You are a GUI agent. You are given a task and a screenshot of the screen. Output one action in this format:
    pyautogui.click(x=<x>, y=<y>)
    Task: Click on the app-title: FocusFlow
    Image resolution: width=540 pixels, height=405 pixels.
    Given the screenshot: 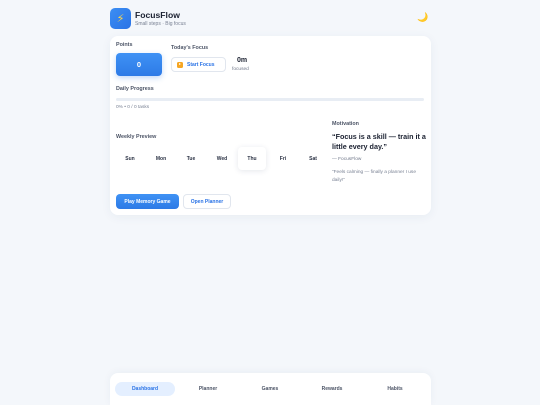 What is the action you would take?
    pyautogui.click(x=157, y=15)
    